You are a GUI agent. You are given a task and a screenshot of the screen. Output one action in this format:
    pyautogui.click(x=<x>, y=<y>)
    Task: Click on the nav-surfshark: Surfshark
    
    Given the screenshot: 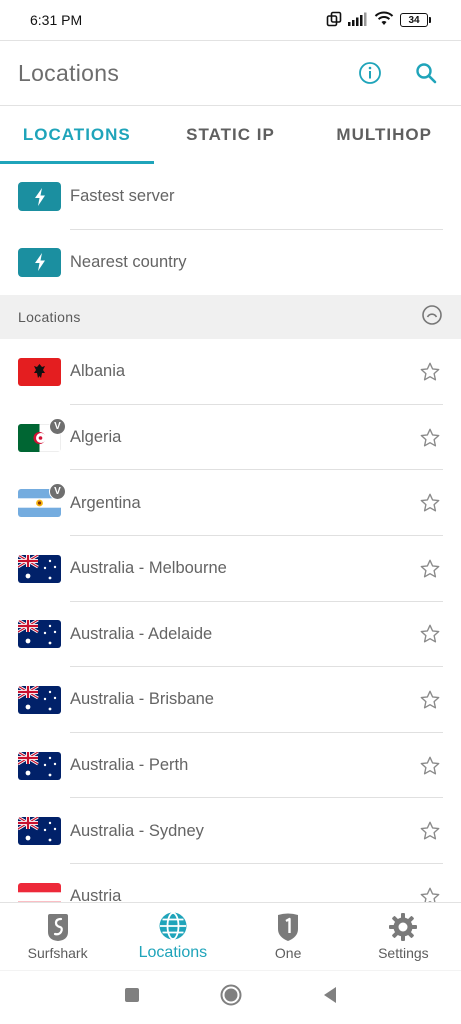 What is the action you would take?
    pyautogui.click(x=57, y=936)
    